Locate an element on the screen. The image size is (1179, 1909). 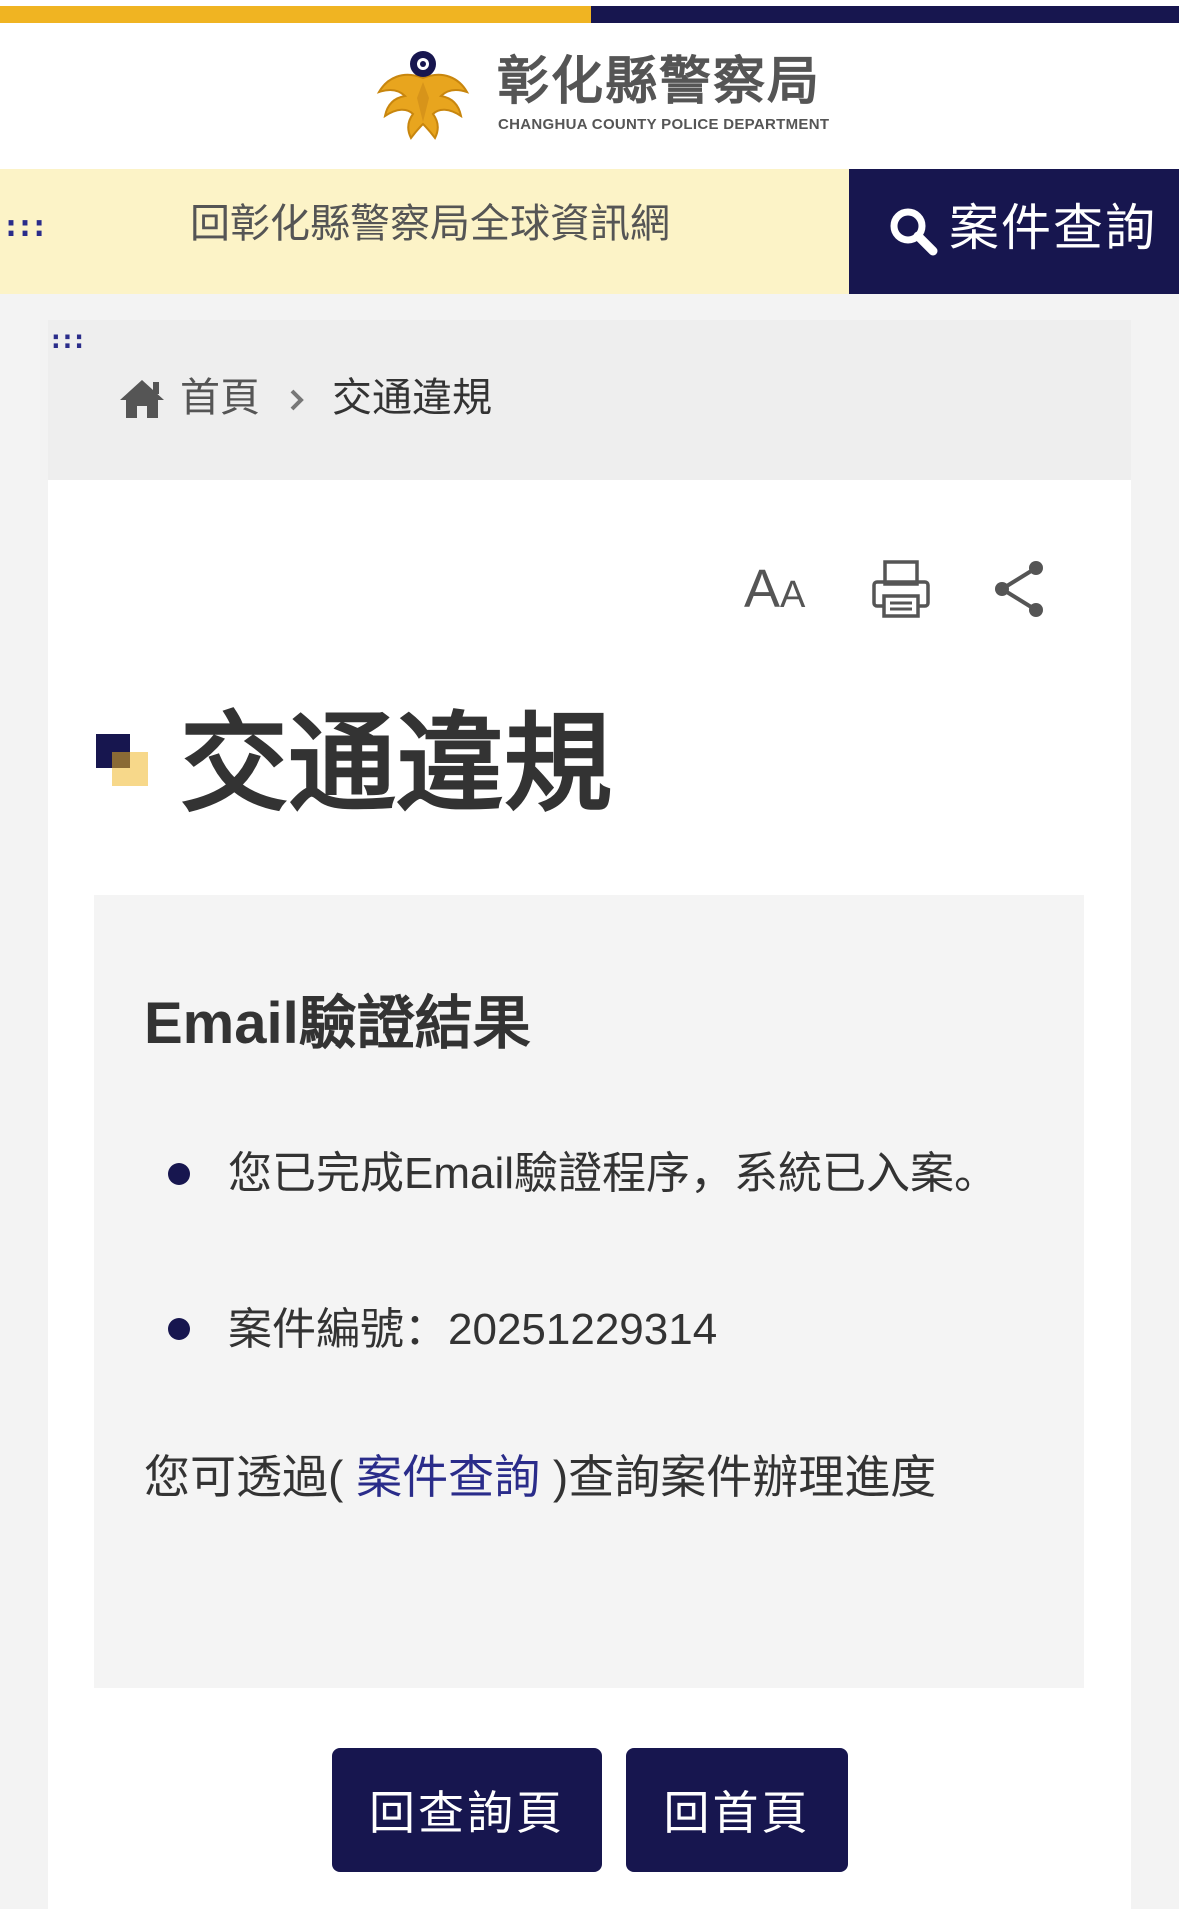
home-icon is located at coordinates (142, 399).